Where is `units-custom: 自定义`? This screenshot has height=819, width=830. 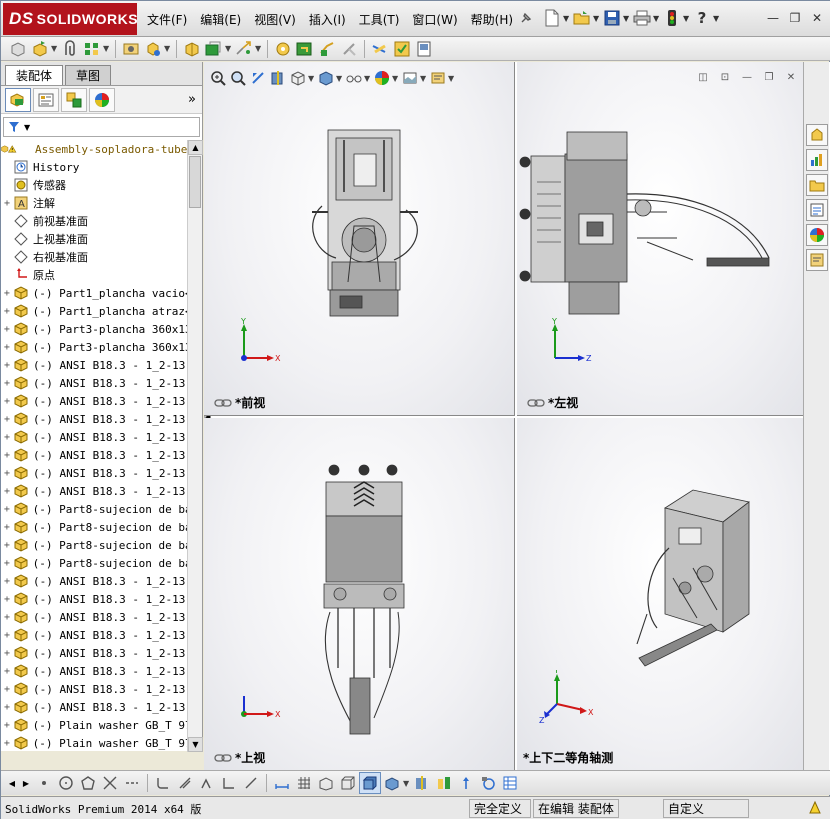
units-custom: 自定义 is located at coordinates (706, 808).